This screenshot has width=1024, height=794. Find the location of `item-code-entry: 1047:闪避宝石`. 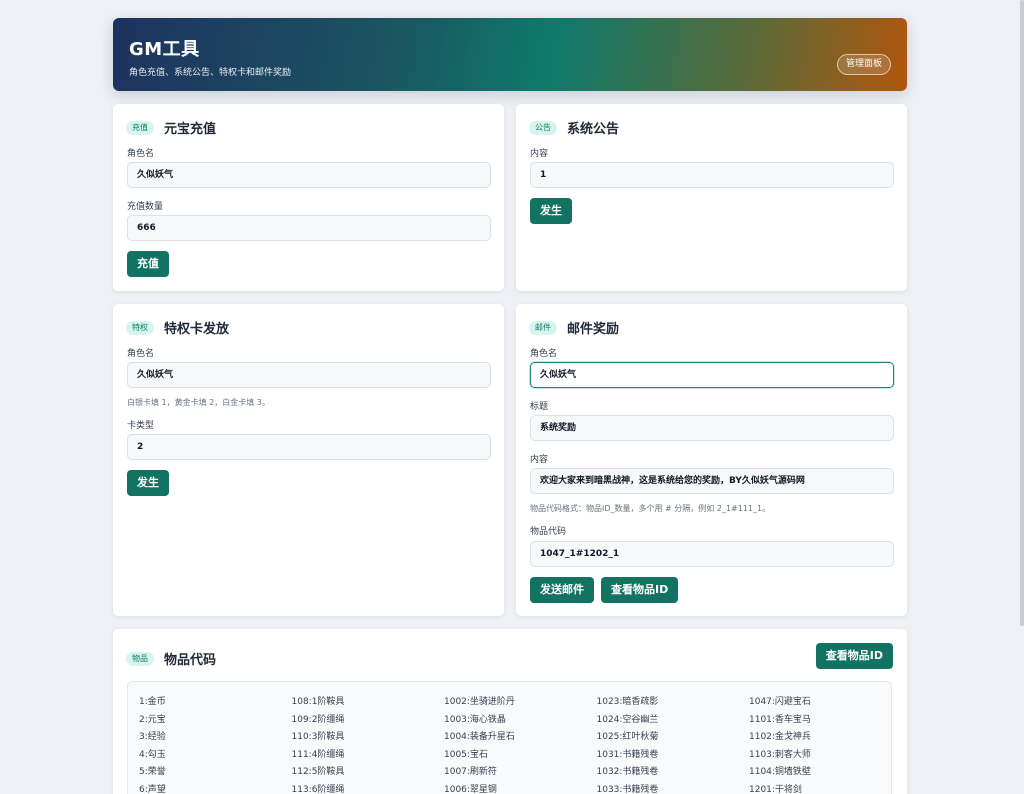

item-code-entry: 1047:闪避宝石 is located at coordinates (780, 702).